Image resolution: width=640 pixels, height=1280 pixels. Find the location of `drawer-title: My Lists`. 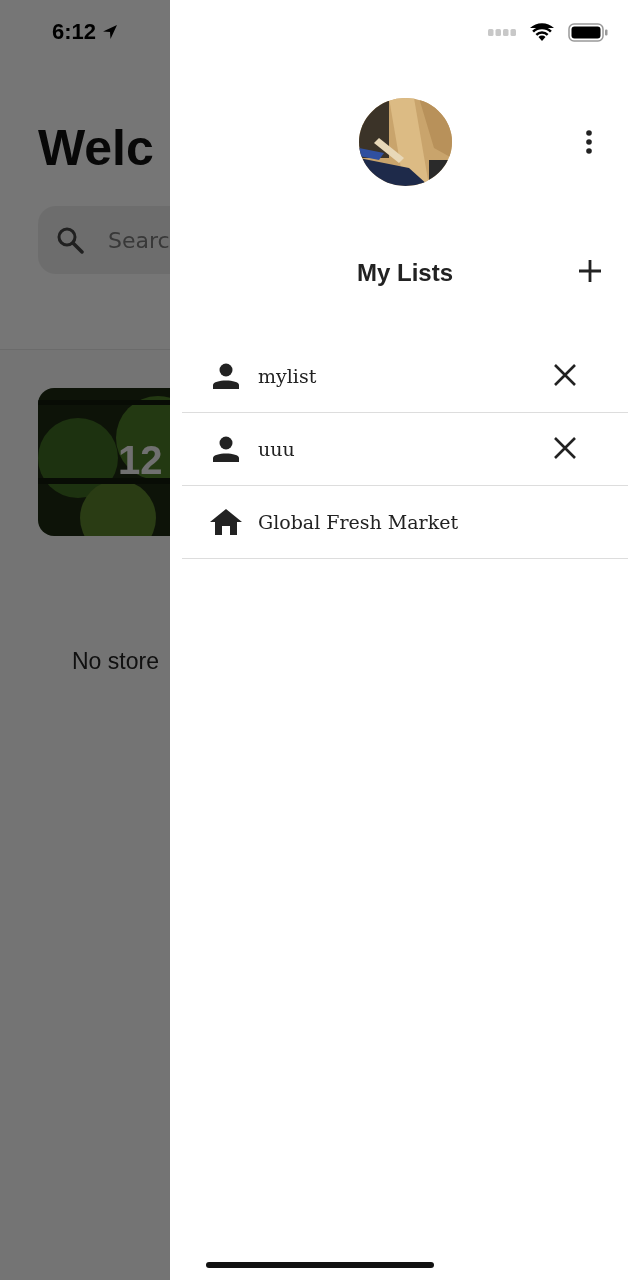

drawer-title: My Lists is located at coordinates (405, 273).